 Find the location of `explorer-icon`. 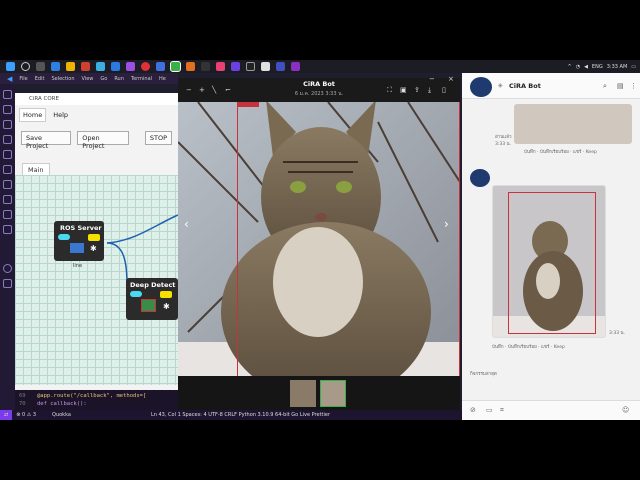

explorer-icon is located at coordinates (7, 94).